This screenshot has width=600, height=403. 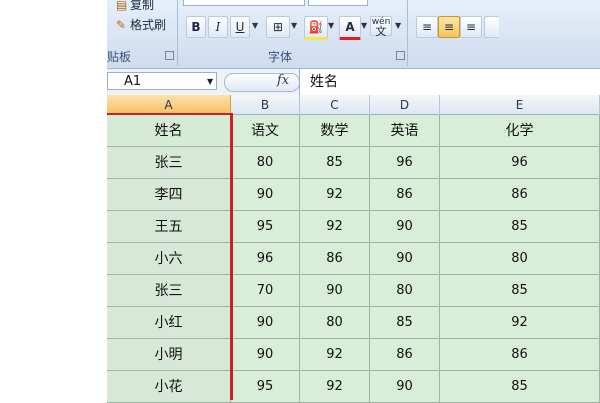 What do you see at coordinates (398, 26) in the screenshot?
I see `phonetic-dropdown-icon: ▼` at bounding box center [398, 26].